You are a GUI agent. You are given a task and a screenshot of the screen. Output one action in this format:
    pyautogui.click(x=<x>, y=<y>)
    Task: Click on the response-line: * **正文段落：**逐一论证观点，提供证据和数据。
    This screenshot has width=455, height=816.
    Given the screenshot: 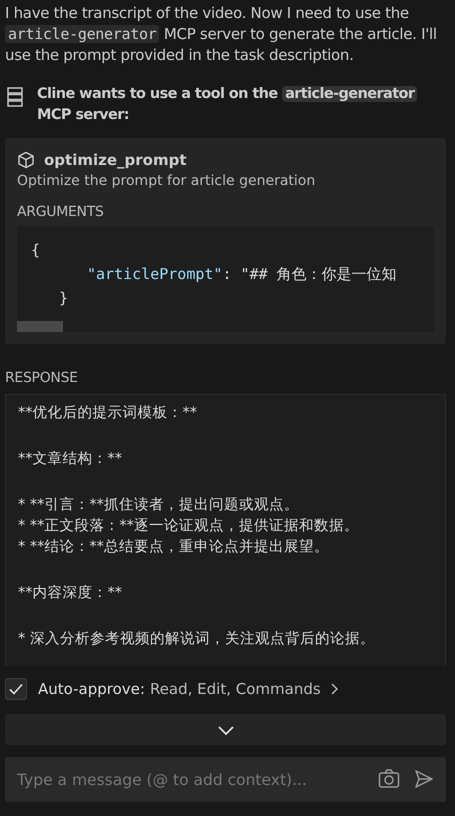 What is the action you would take?
    pyautogui.click(x=189, y=526)
    